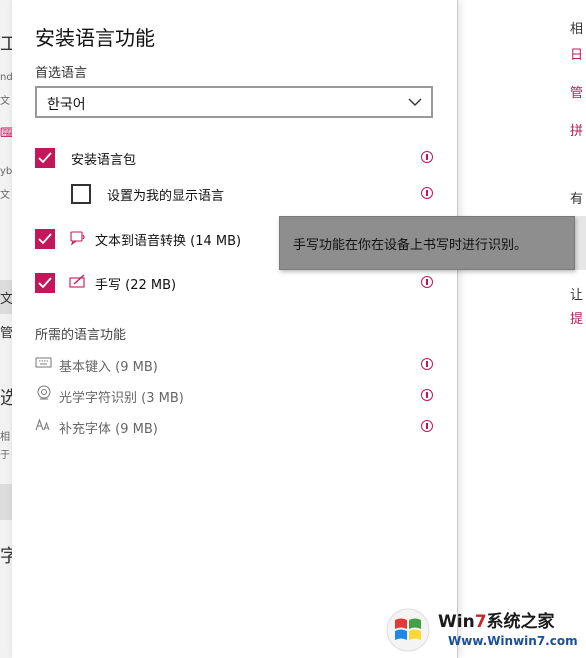 The image size is (586, 658). I want to click on bg-left-fragment: 于, so click(5, 455).